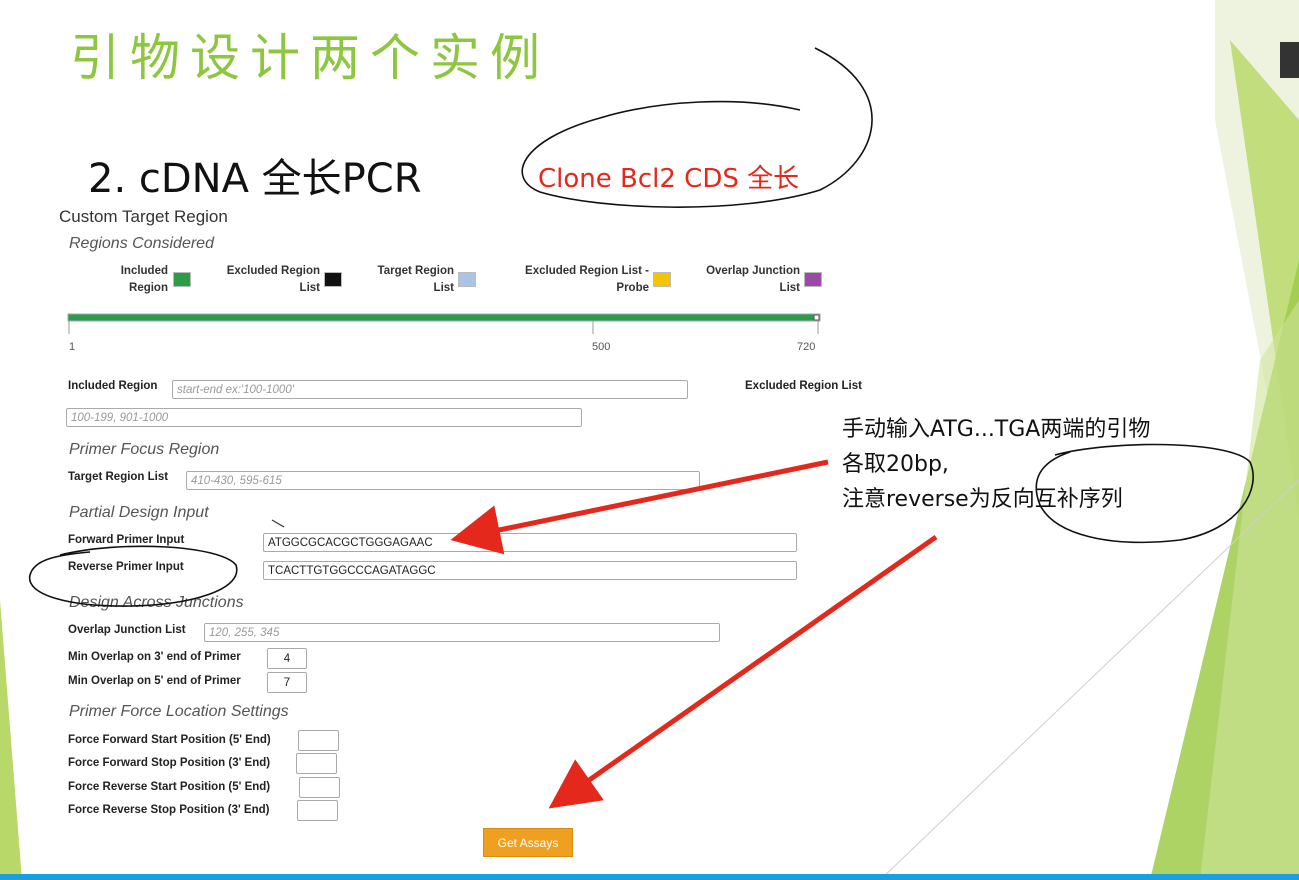 Image resolution: width=1299 pixels, height=880 pixels. I want to click on min-overlap-5-label: Min Overlap on 5' end of Primer, so click(154, 681).